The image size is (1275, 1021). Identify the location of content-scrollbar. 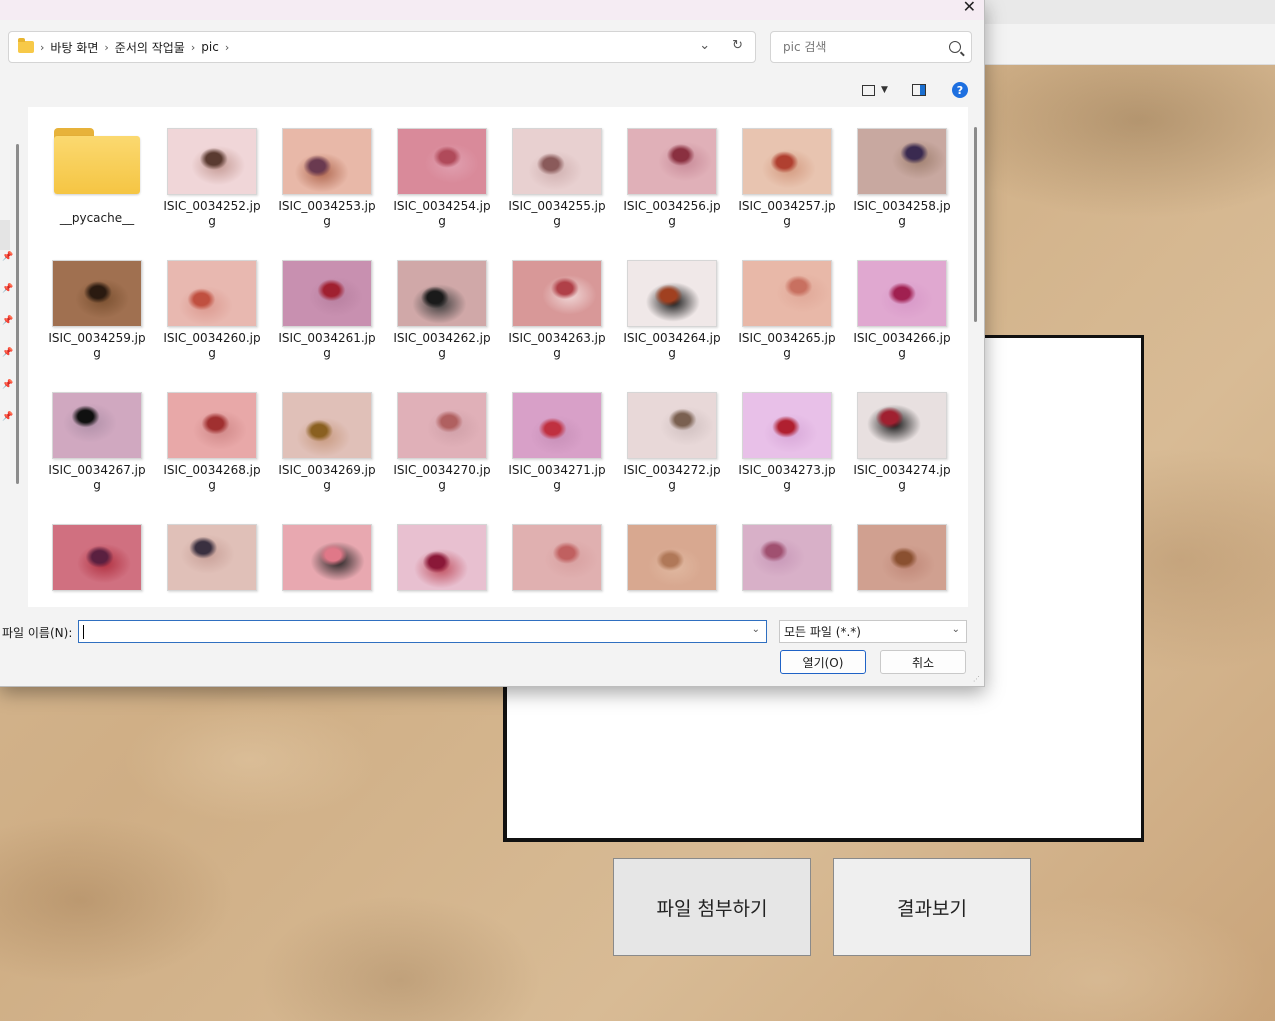
(975, 357).